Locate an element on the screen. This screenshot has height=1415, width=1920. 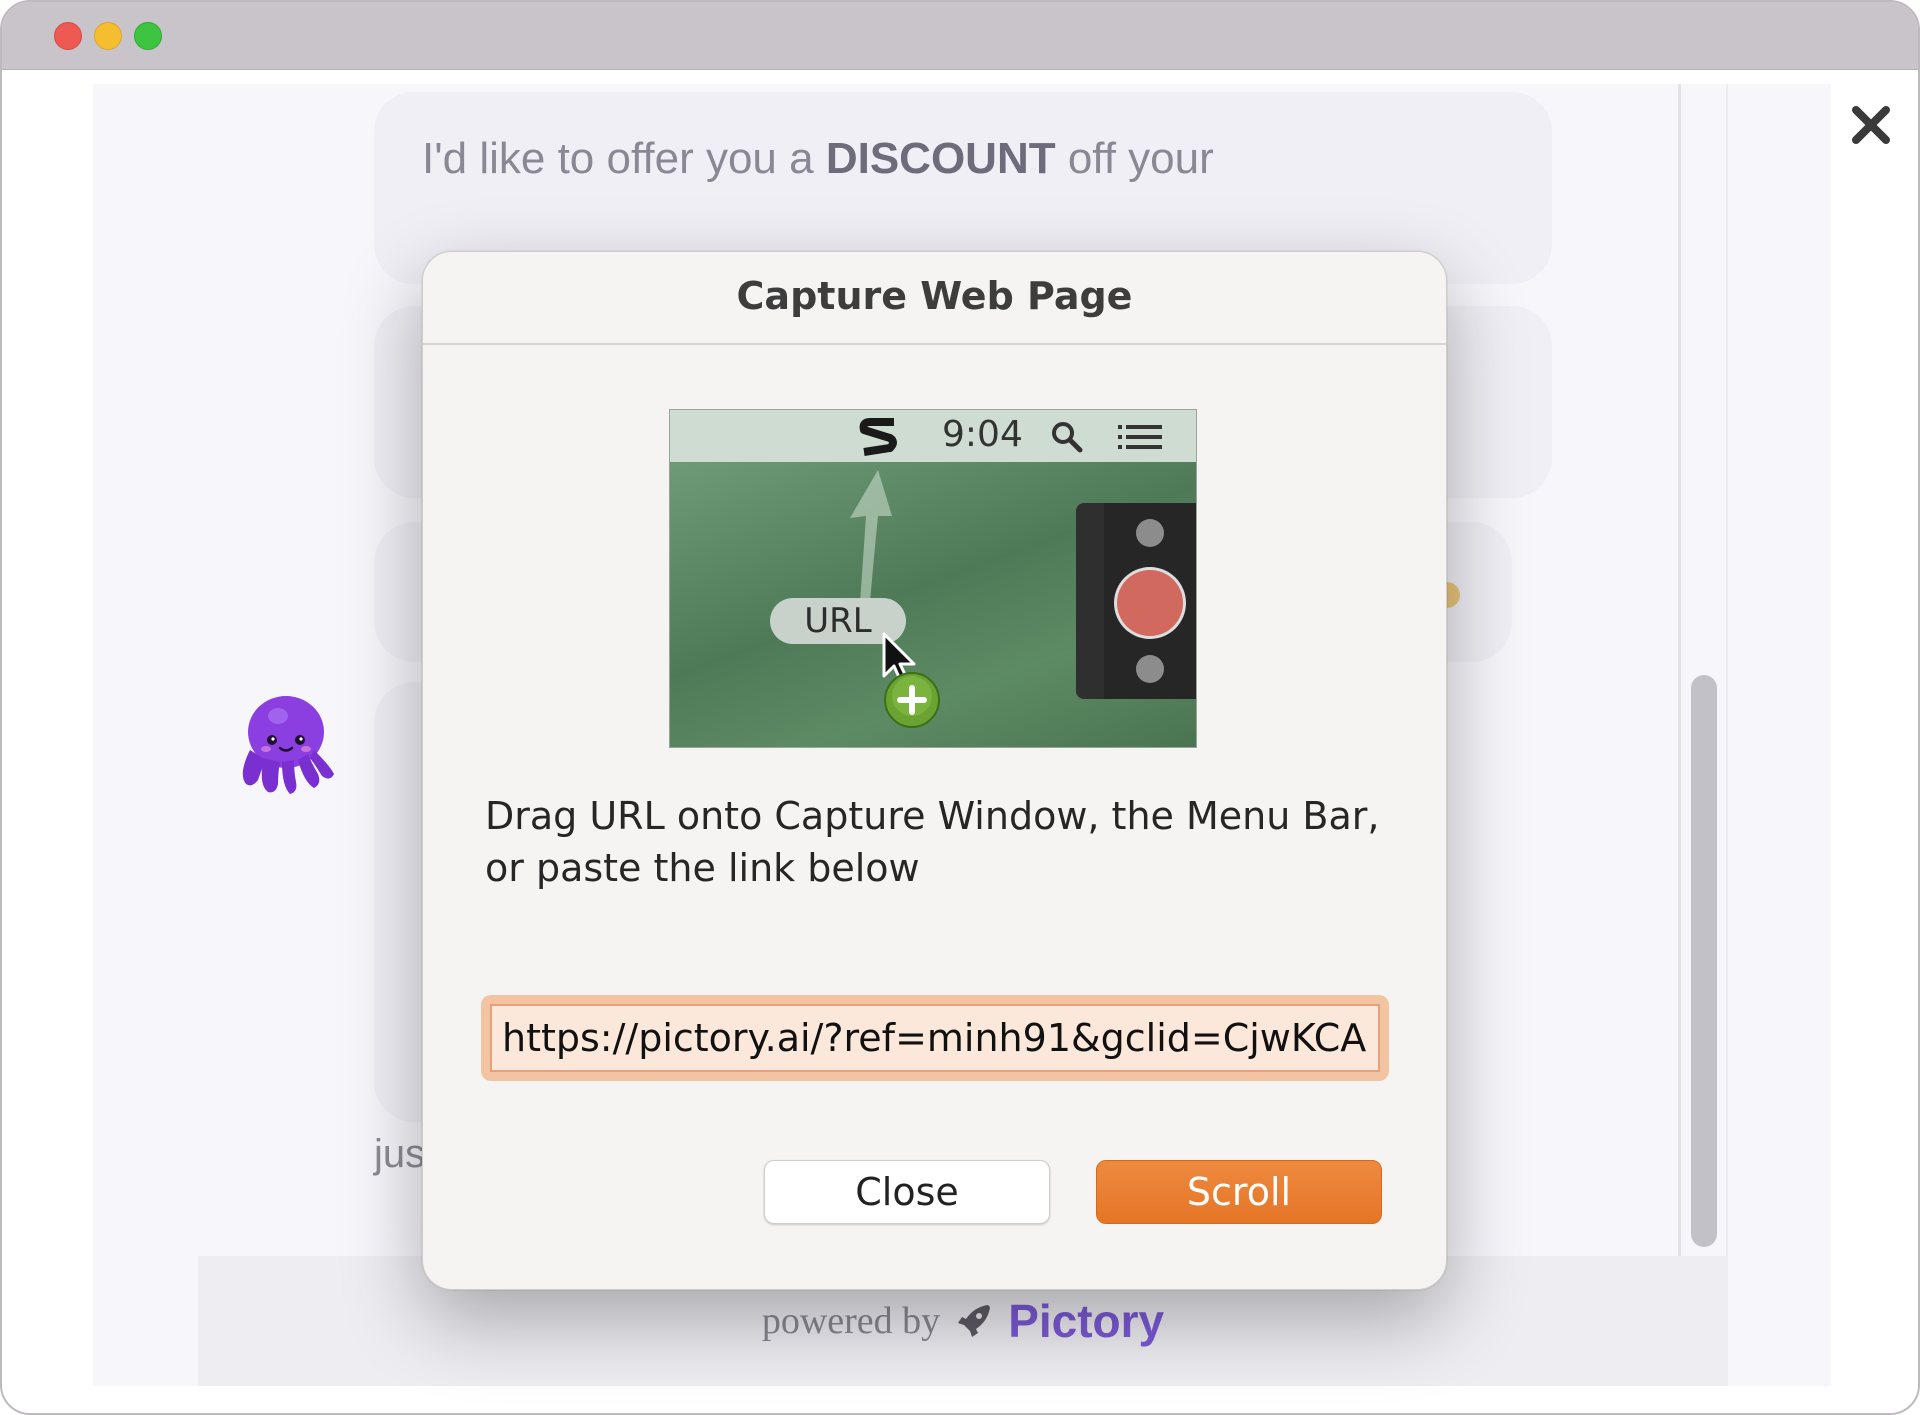
url-input is located at coordinates (935, 1038).